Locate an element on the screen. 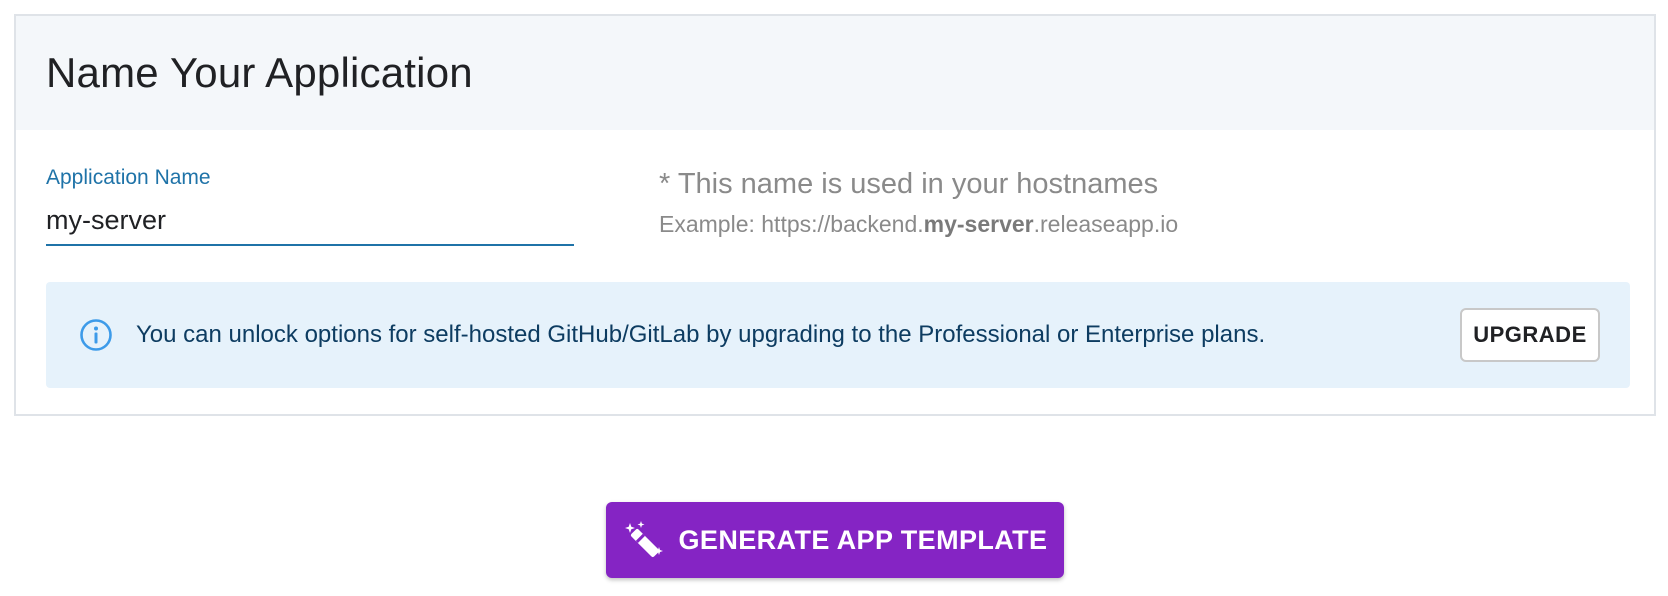  application-name-field: Application Name is located at coordinates (310, 206).